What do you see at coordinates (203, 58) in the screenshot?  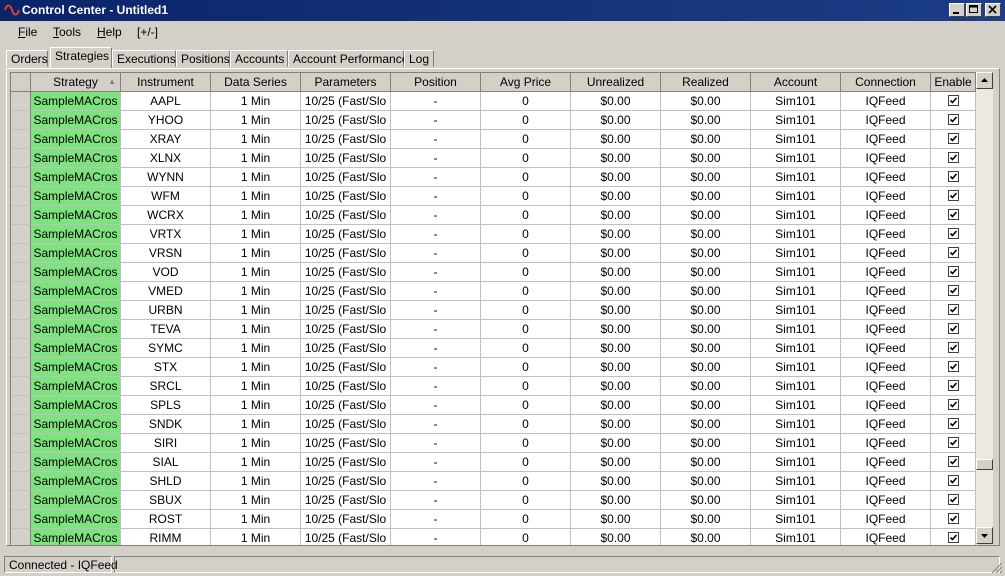 I see `tab-positions: Positions` at bounding box center [203, 58].